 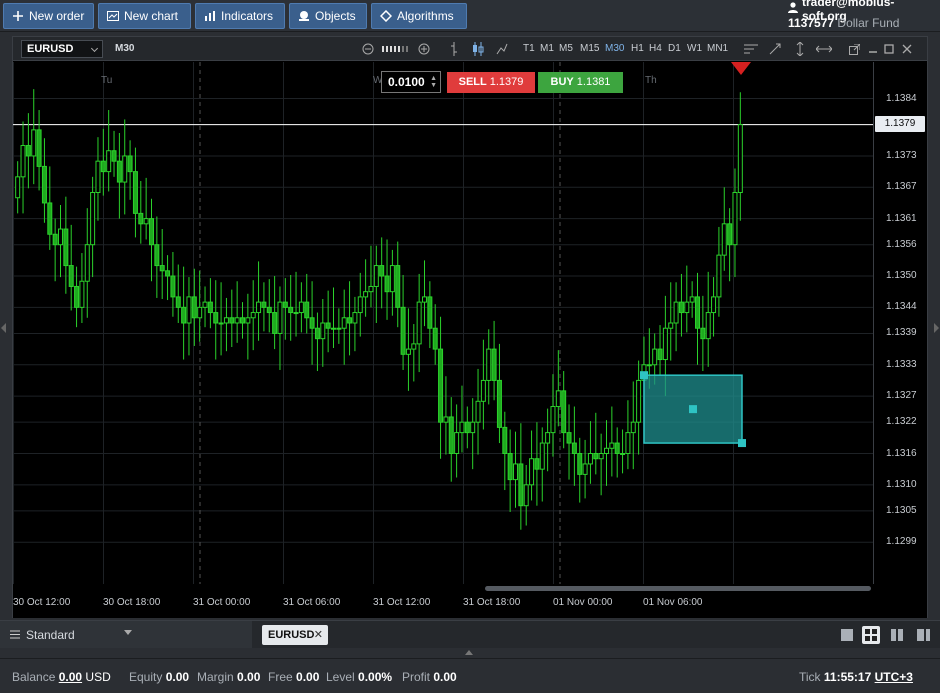 What do you see at coordinates (340, 677) in the screenshot?
I see `level-label: Level` at bounding box center [340, 677].